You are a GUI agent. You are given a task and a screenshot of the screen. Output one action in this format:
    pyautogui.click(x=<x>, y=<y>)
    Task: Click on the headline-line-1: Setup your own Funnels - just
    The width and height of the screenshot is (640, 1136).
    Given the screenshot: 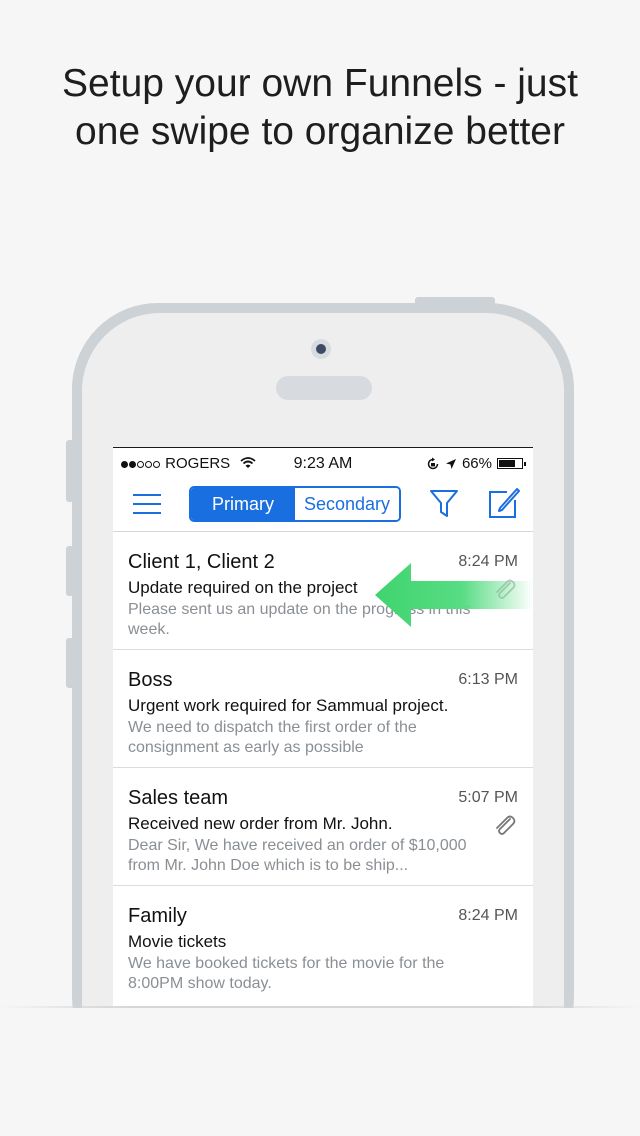 What is the action you would take?
    pyautogui.click(x=320, y=83)
    